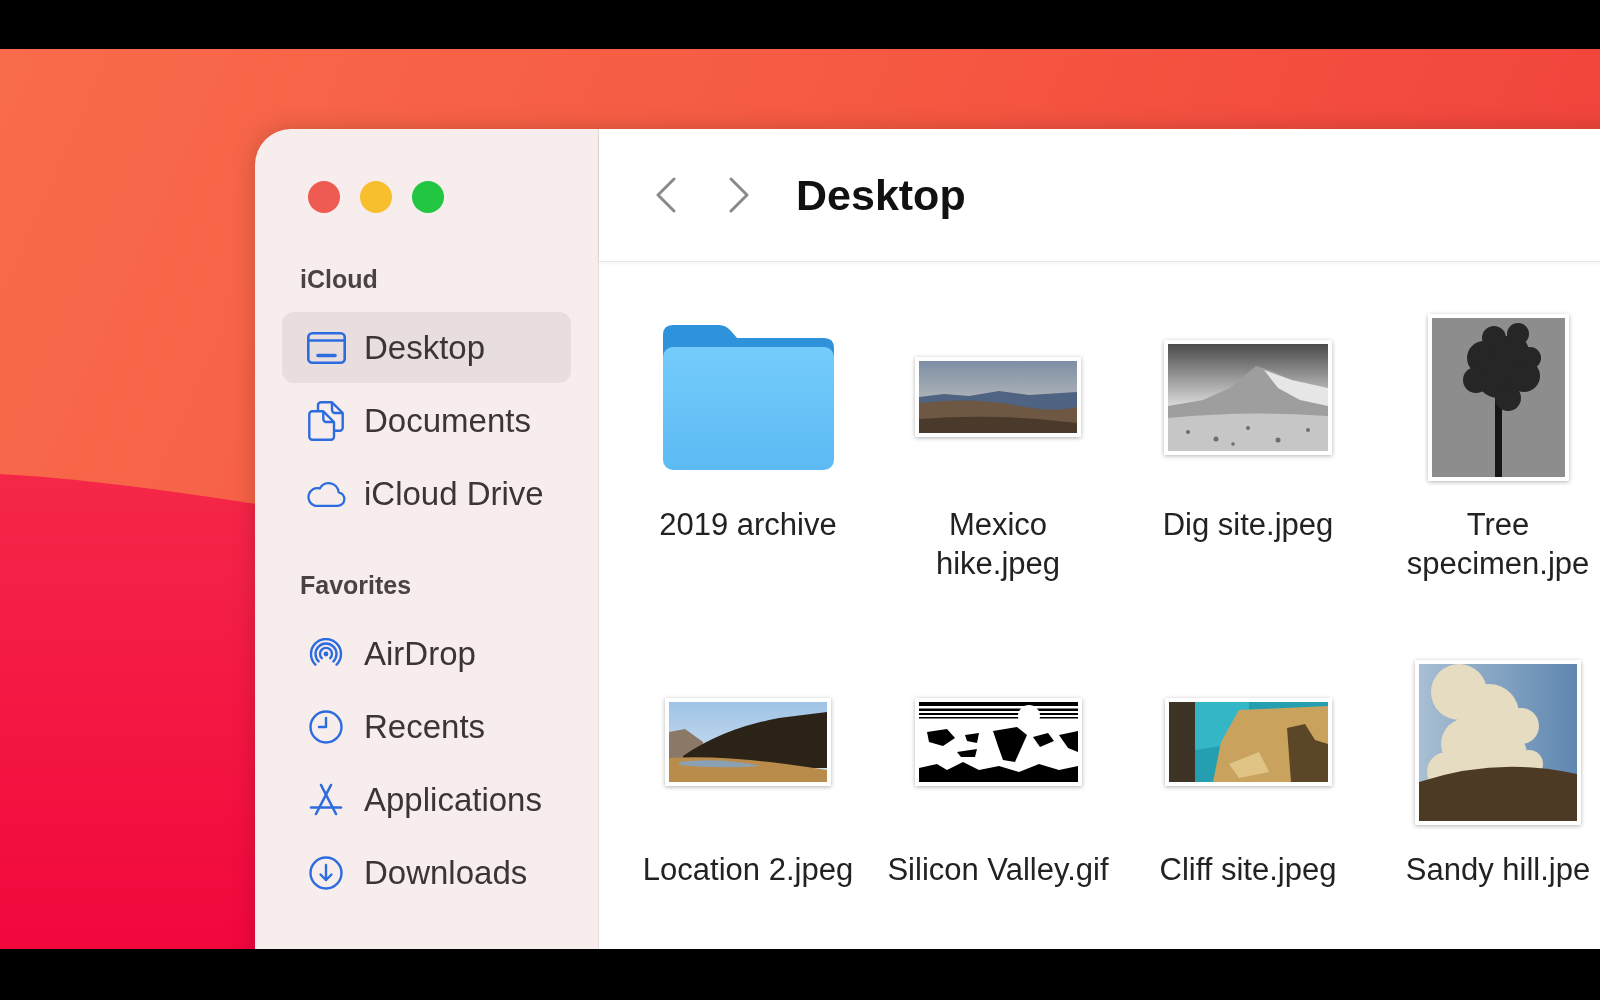  What do you see at coordinates (1248, 870) in the screenshot?
I see `file-name: Cliff site.jpeg` at bounding box center [1248, 870].